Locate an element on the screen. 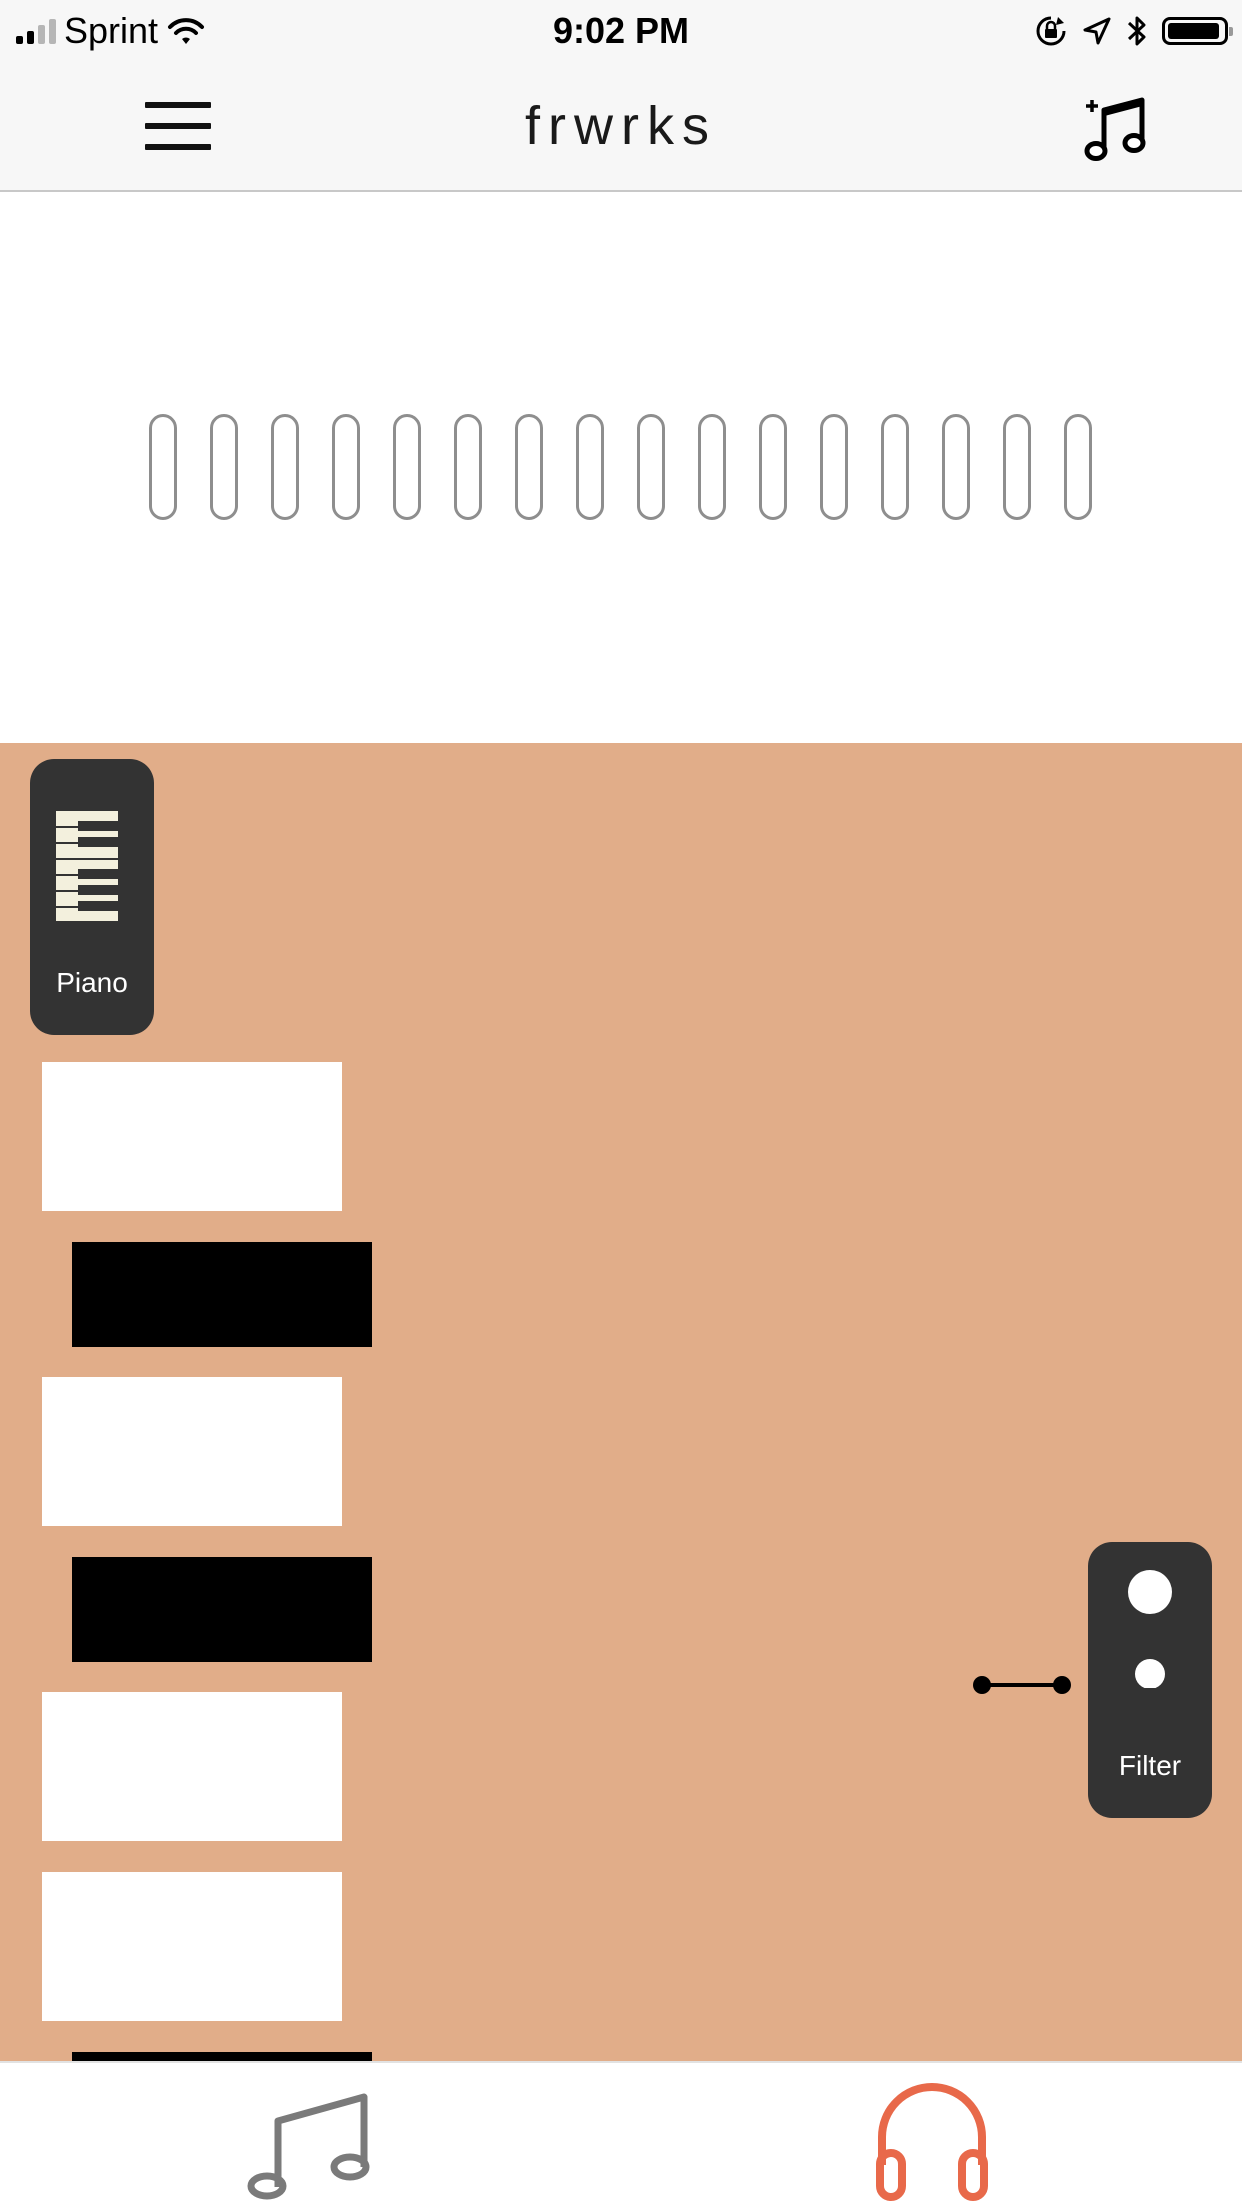 This screenshot has height=2210, width=1242. instrument-label: Piano is located at coordinates (92, 982).